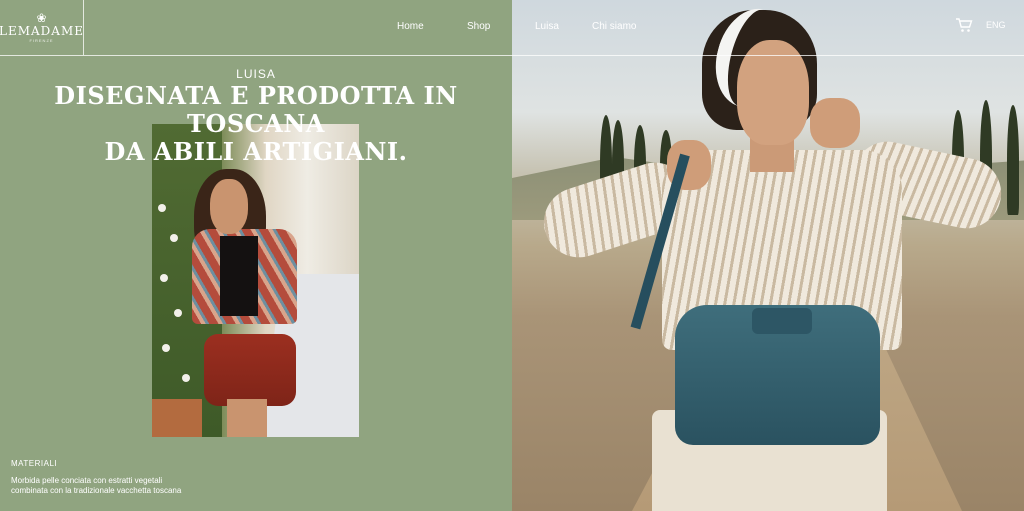 Image resolution: width=1024 pixels, height=511 pixels. I want to click on product-photo, so click(255, 280).